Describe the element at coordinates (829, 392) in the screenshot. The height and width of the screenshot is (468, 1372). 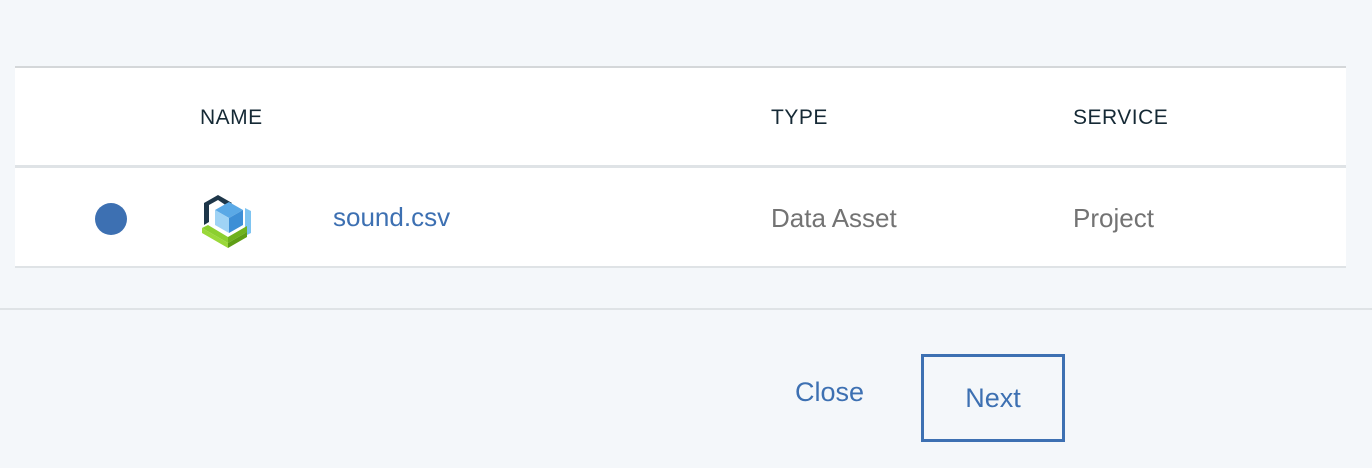
I see `close-button: Close` at that location.